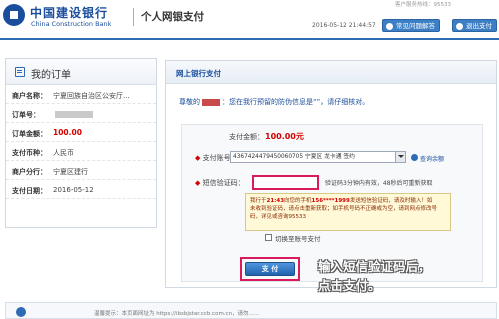  I want to click on exit-icon, so click(459, 26).